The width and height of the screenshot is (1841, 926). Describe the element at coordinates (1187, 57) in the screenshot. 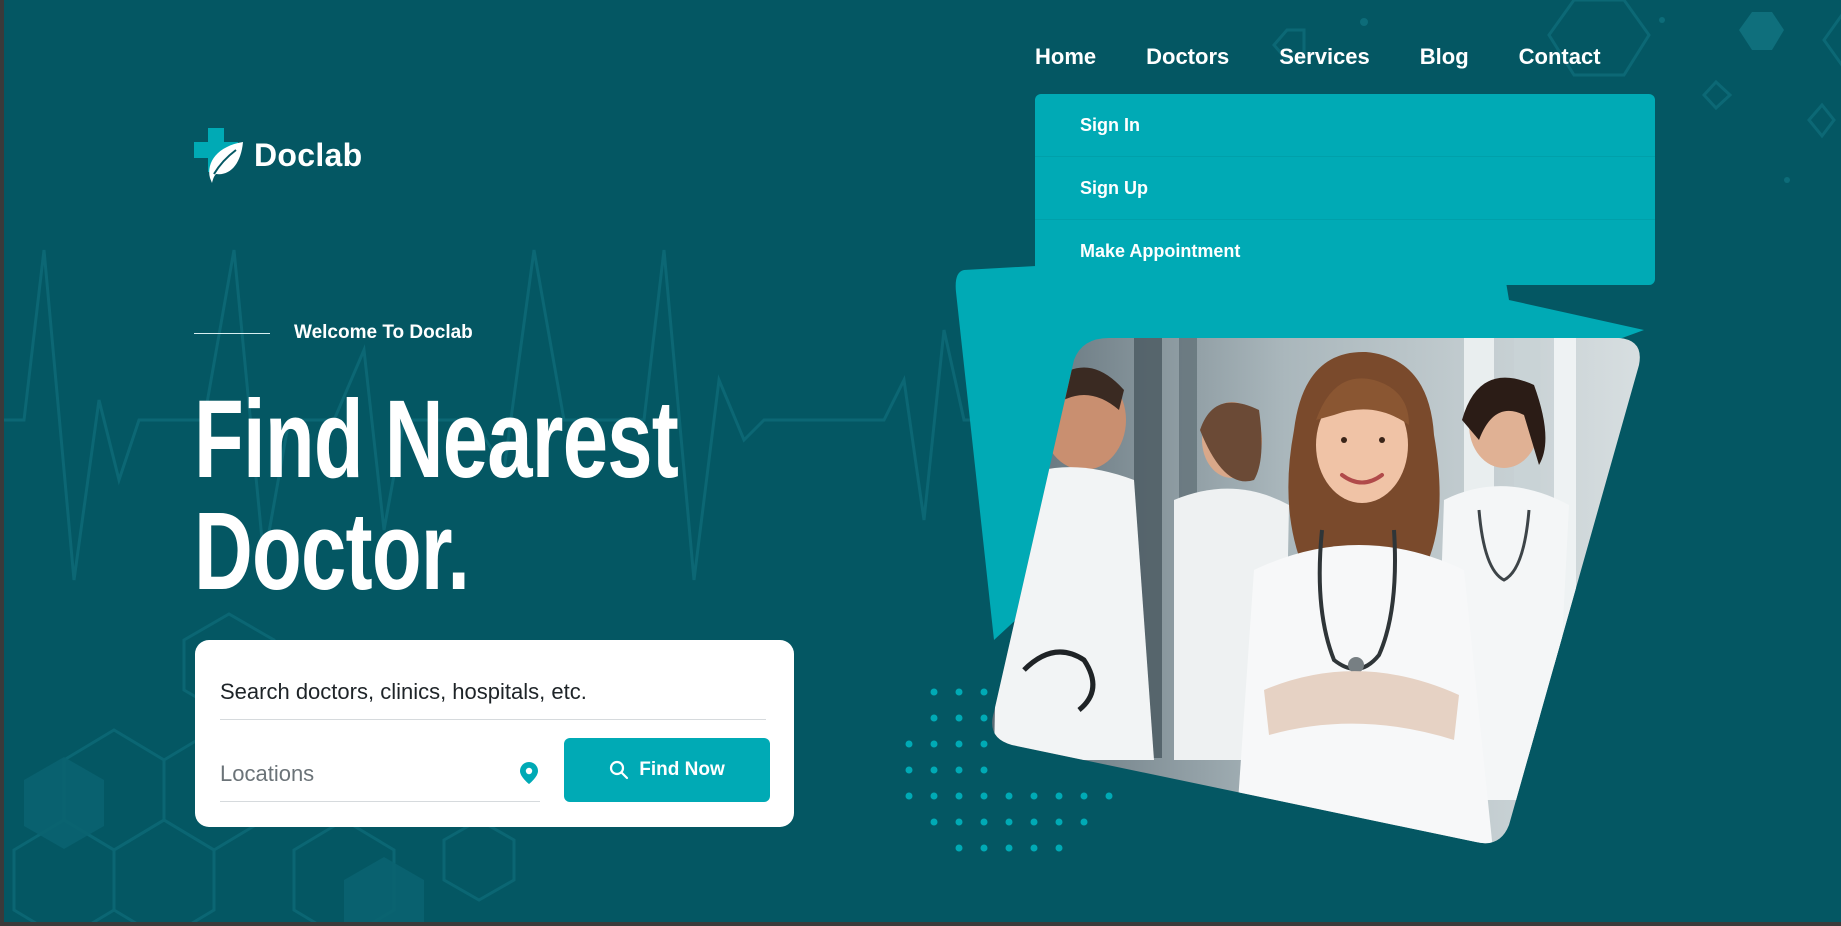

I see `nav-doctors: Doctors` at that location.